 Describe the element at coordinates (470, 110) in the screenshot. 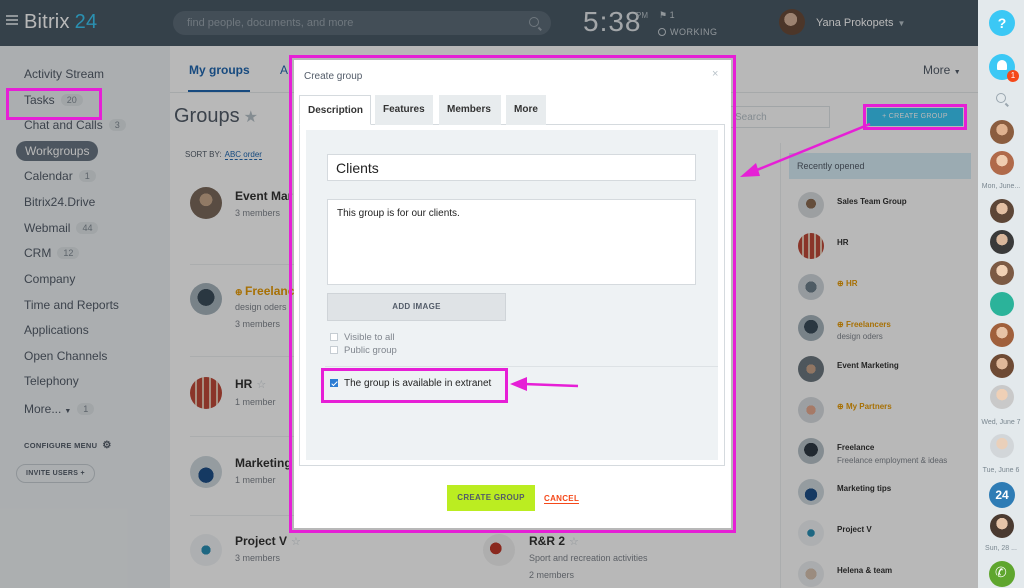

I see `tab-members: Members` at that location.